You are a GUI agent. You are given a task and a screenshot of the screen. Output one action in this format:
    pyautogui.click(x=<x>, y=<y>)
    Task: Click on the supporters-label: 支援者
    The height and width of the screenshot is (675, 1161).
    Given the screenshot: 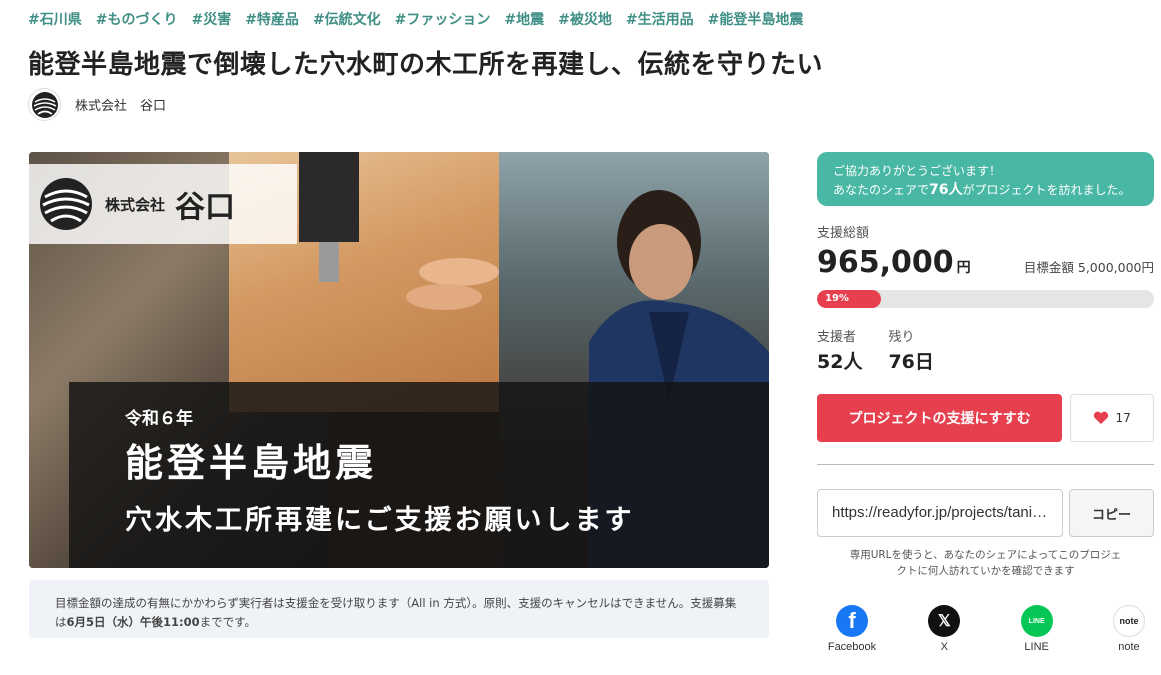 What is the action you would take?
    pyautogui.click(x=837, y=337)
    